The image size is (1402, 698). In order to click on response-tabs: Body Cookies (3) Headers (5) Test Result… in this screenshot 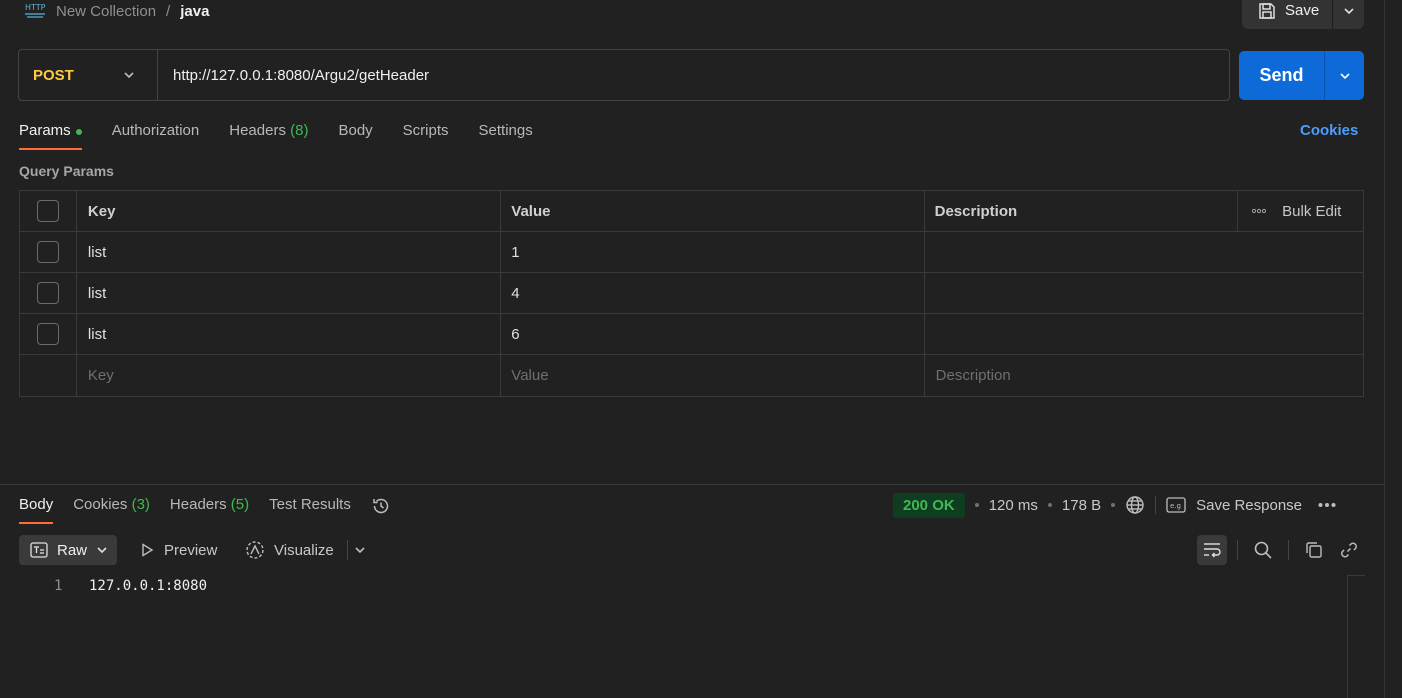, I will do `click(205, 508)`.